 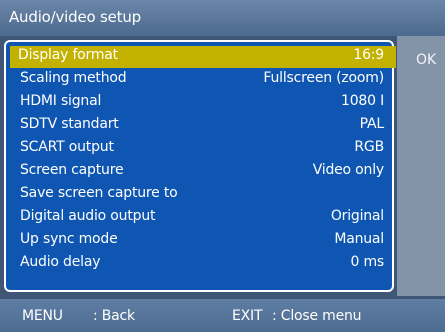 What do you see at coordinates (222, 18) in the screenshot?
I see `title-bar: Audio/video setup` at bounding box center [222, 18].